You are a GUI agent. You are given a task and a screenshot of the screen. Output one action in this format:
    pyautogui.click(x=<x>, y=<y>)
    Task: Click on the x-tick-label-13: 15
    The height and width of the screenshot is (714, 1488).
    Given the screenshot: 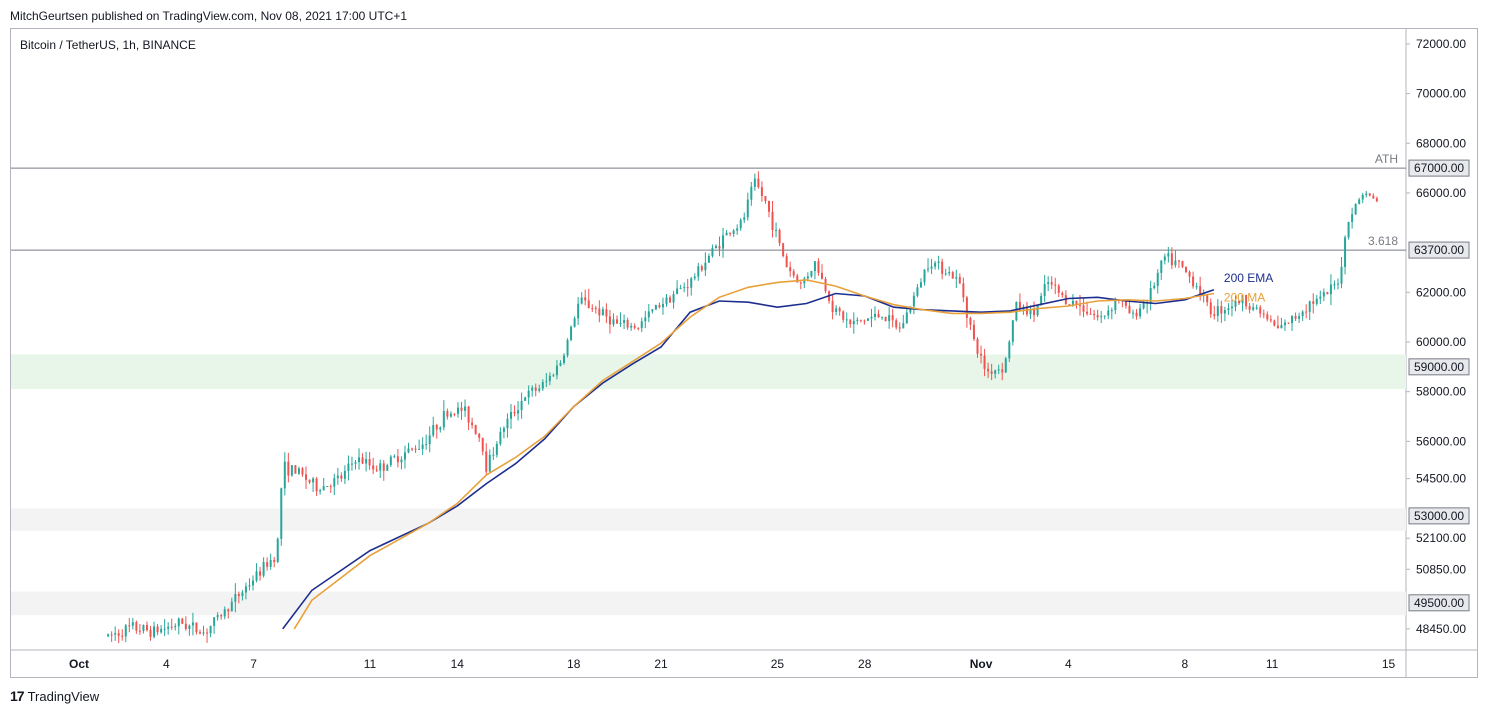 What is the action you would take?
    pyautogui.click(x=1389, y=664)
    